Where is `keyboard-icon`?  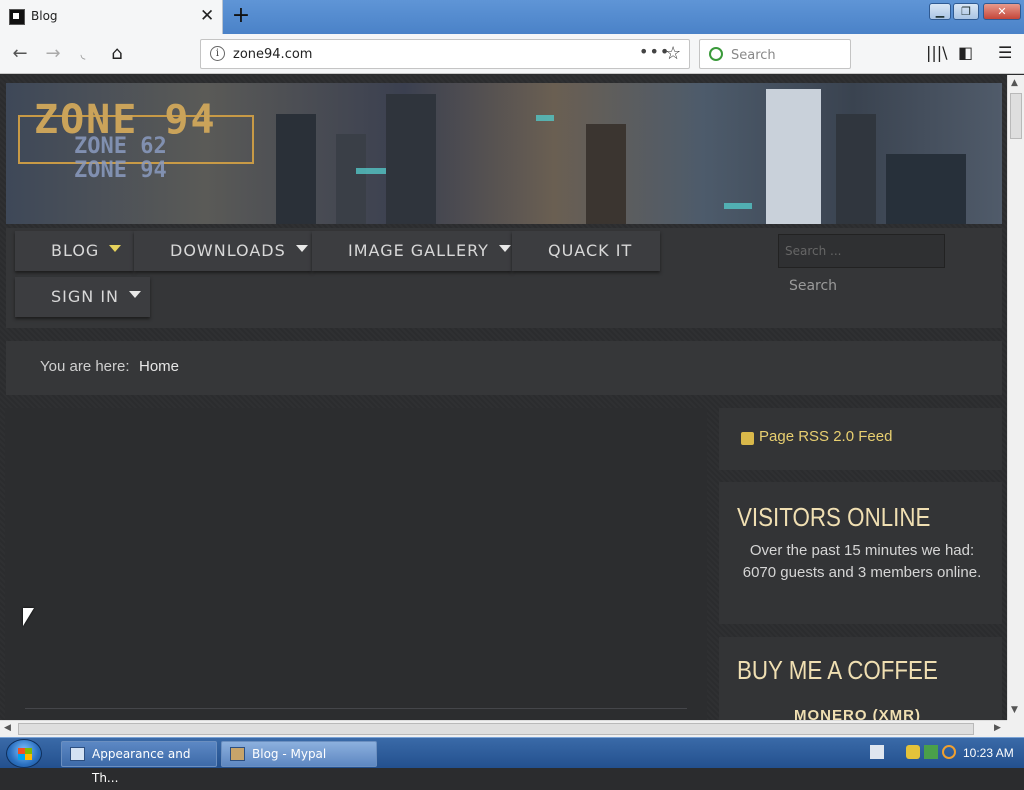 keyboard-icon is located at coordinates (877, 752).